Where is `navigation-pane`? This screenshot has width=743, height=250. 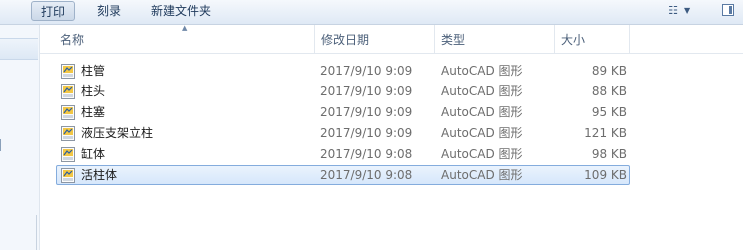
navigation-pane is located at coordinates (20, 137).